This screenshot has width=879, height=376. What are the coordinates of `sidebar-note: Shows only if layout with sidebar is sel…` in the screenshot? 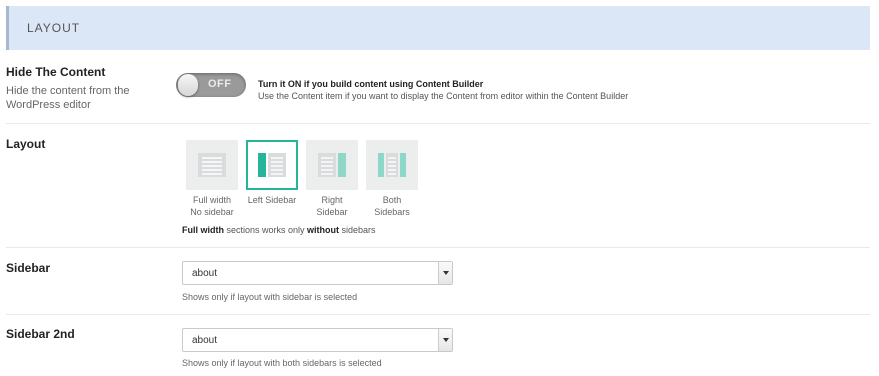 It's located at (270, 297).